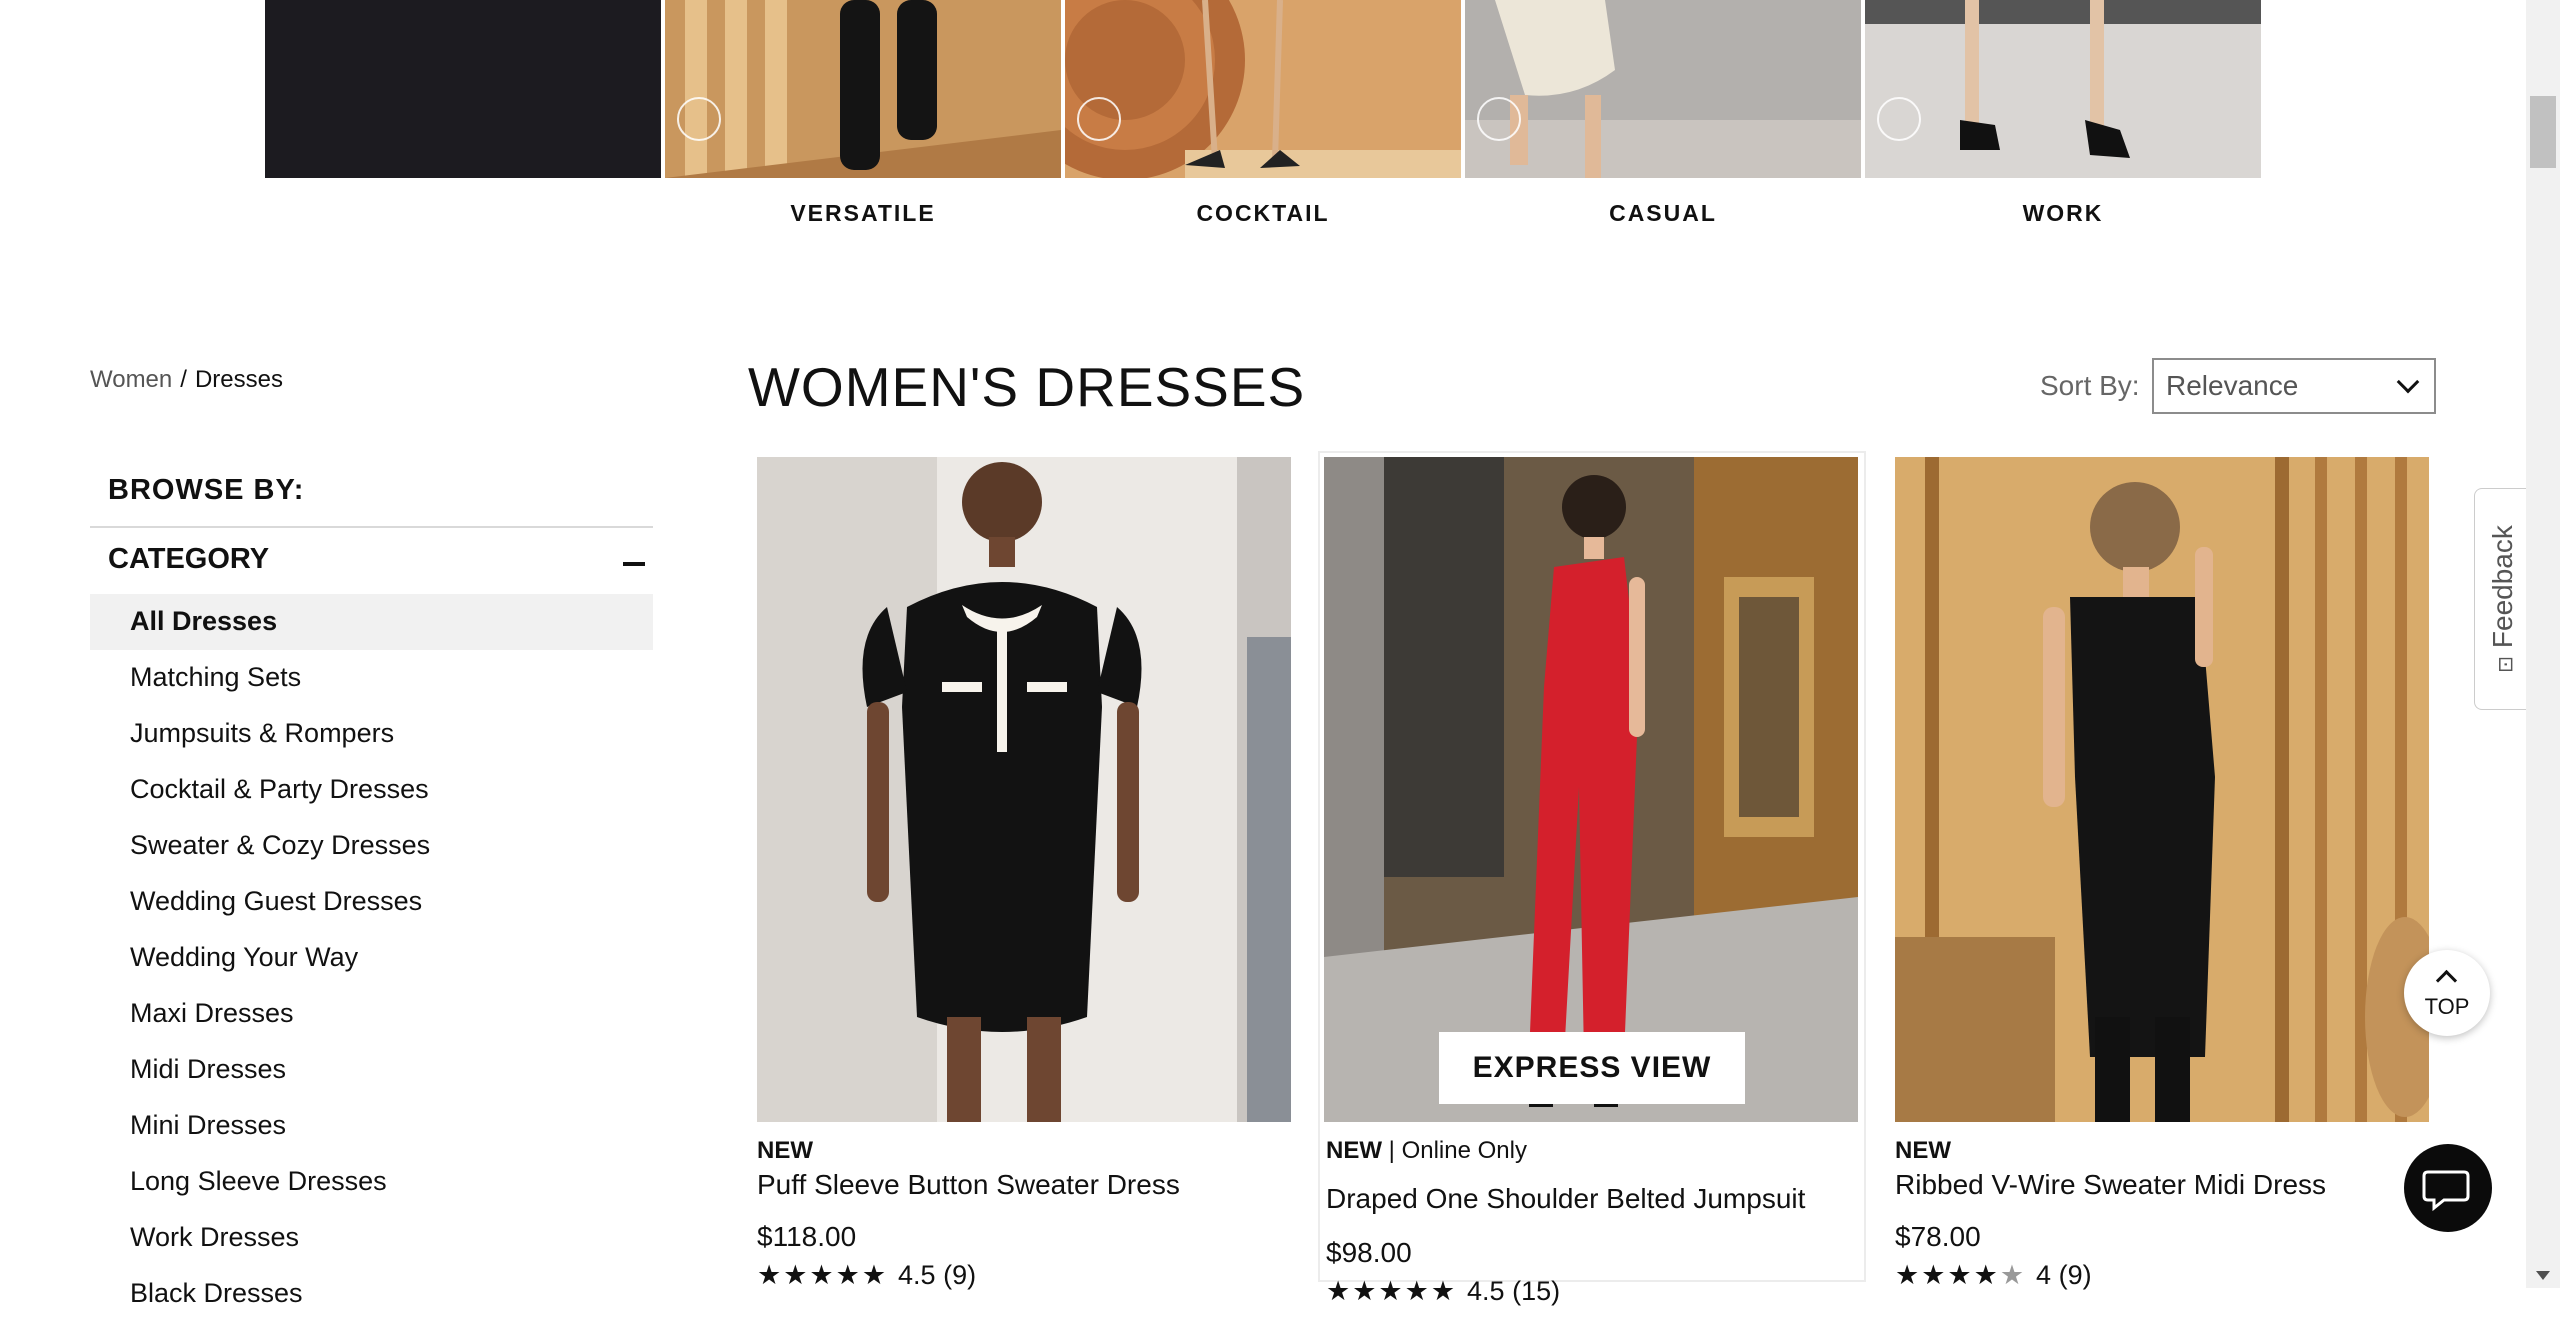 This screenshot has height=1322, width=2560. I want to click on express-view-button: EXPRESS VIEW, so click(1592, 1068).